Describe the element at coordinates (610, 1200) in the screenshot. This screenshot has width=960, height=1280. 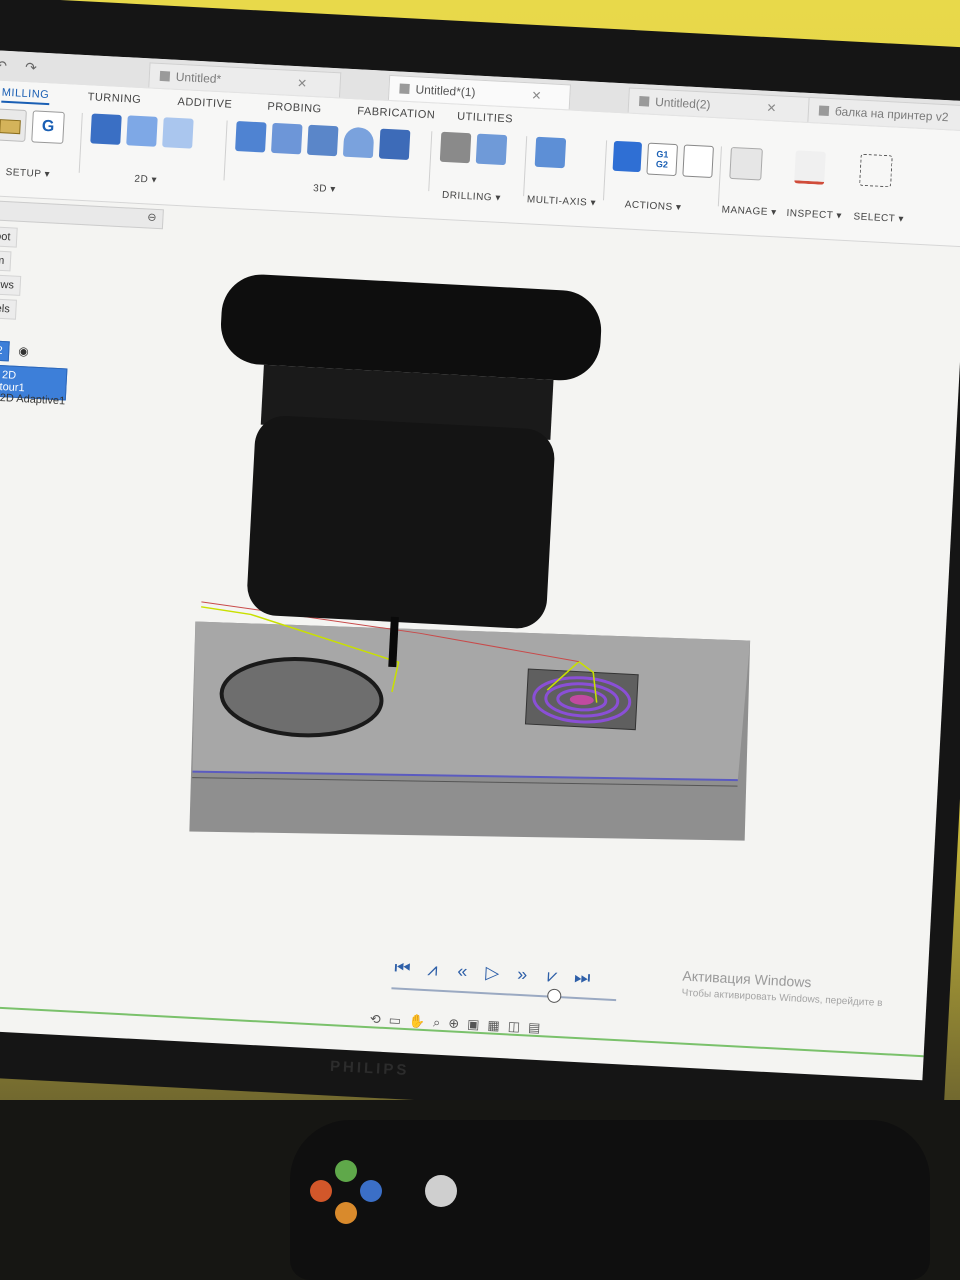
I see `gamepad` at that location.